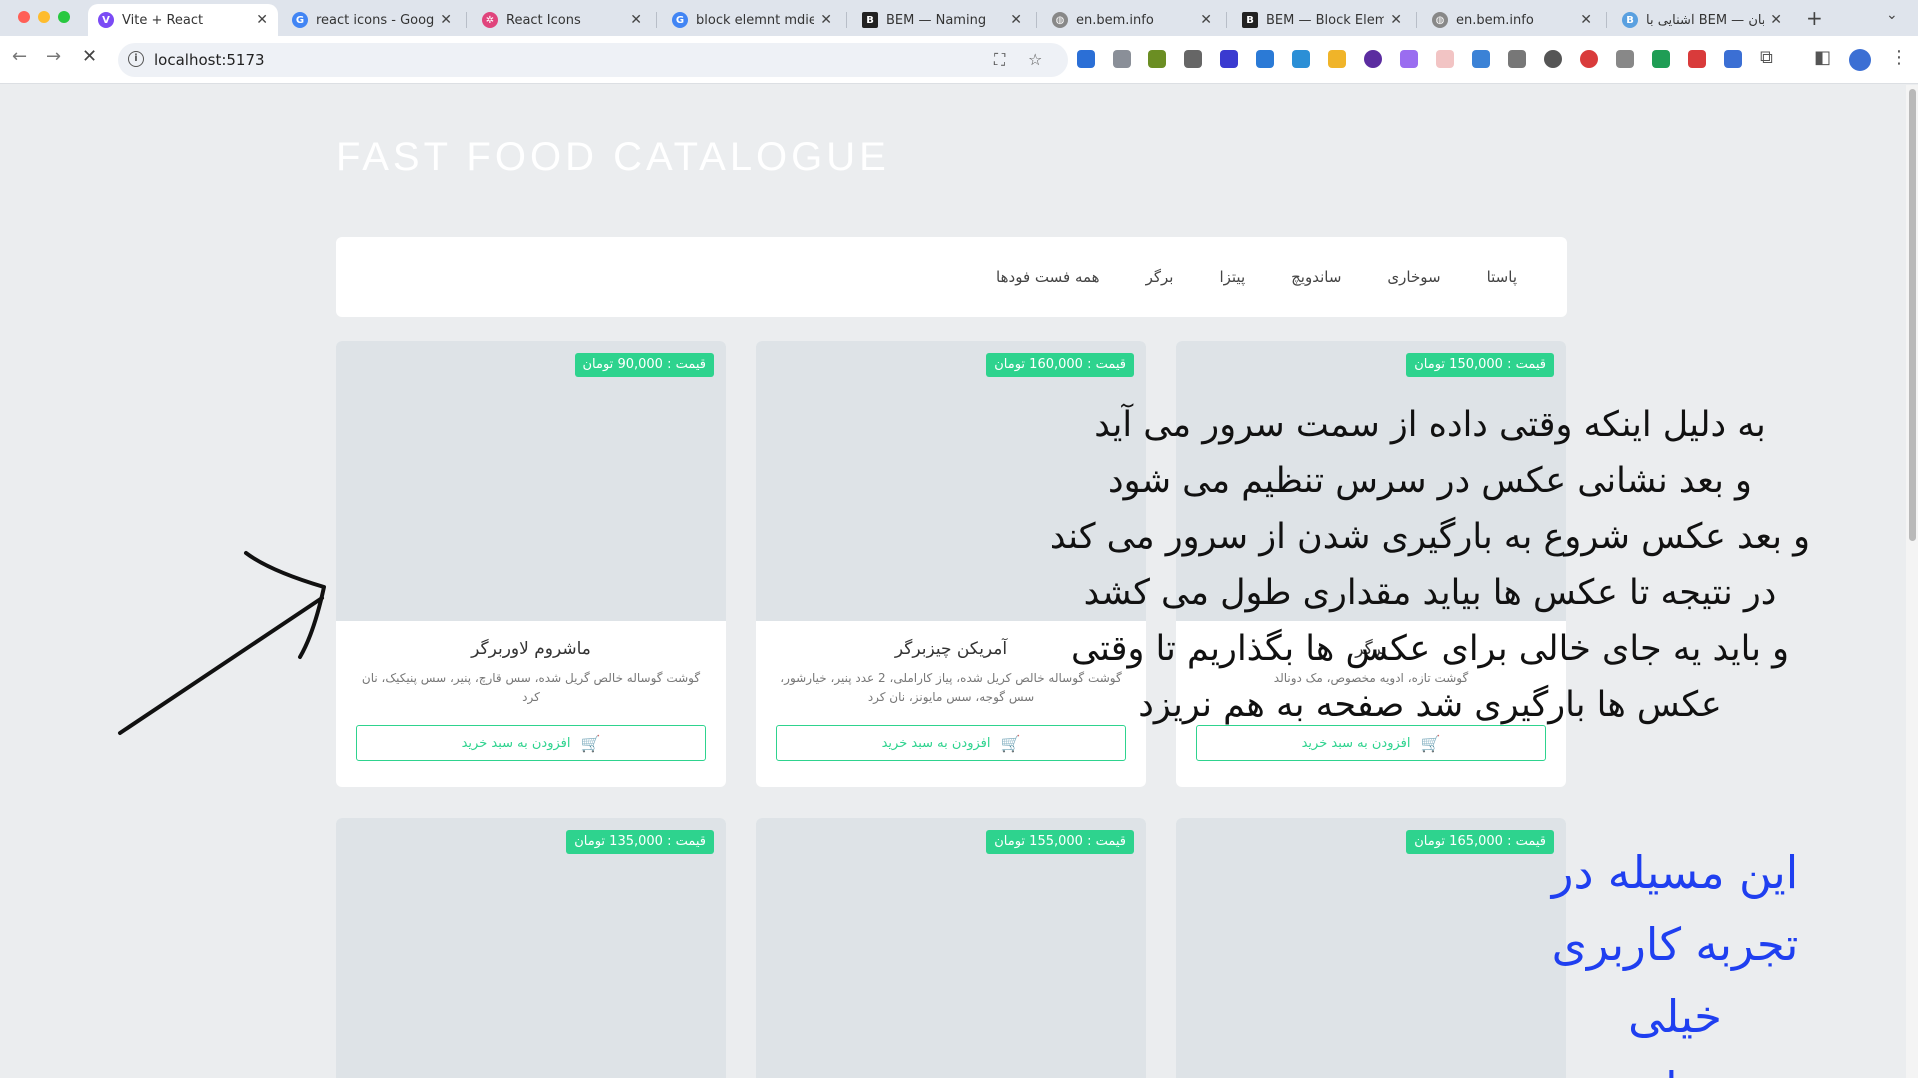 This screenshot has height=1078, width=1918. I want to click on download-icon, so click(1301, 59).